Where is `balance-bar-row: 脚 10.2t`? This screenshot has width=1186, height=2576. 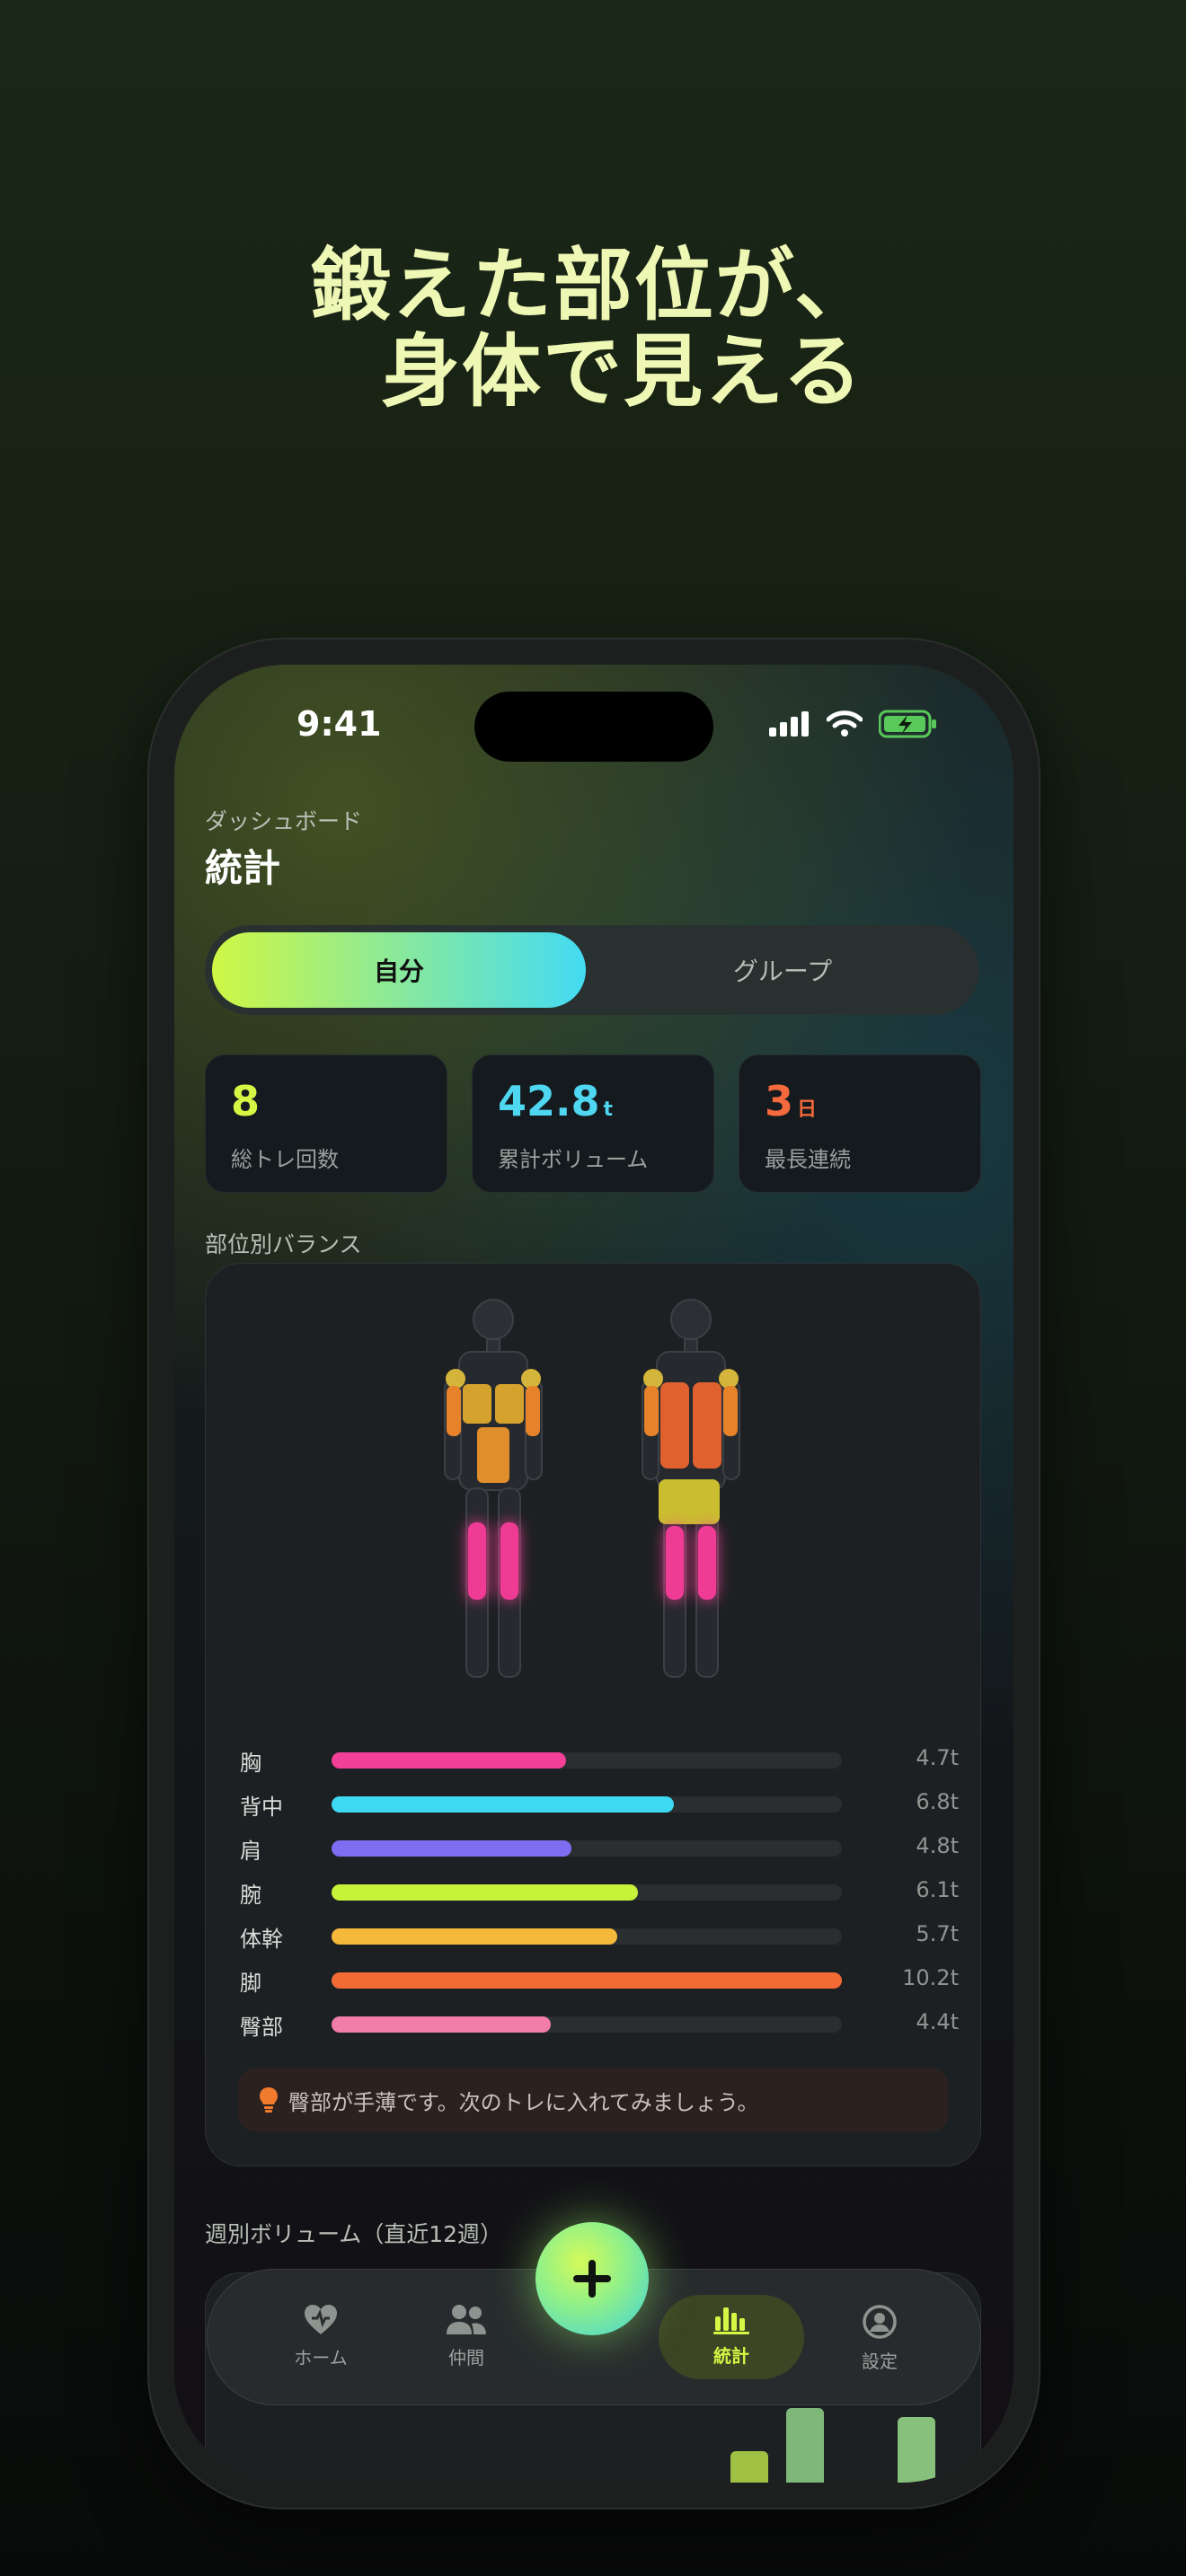 balance-bar-row: 脚 10.2t is located at coordinates (599, 1980).